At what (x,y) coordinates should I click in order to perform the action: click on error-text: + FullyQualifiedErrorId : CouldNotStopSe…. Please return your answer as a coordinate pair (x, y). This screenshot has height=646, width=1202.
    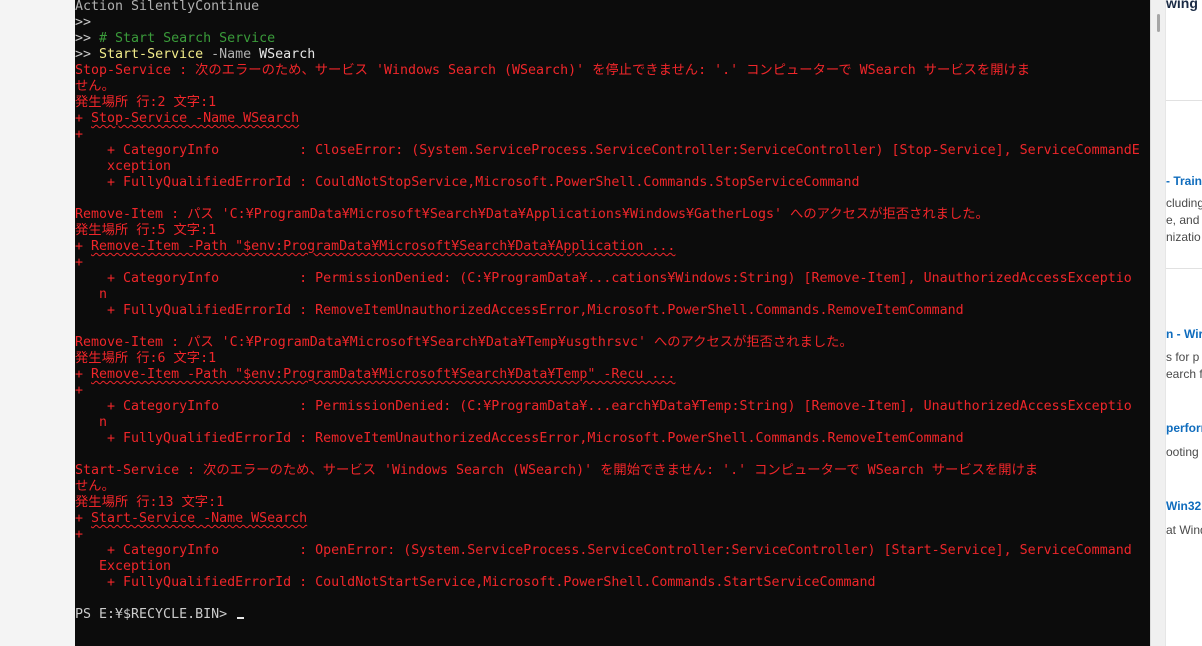
    Looking at the image, I should click on (467, 182).